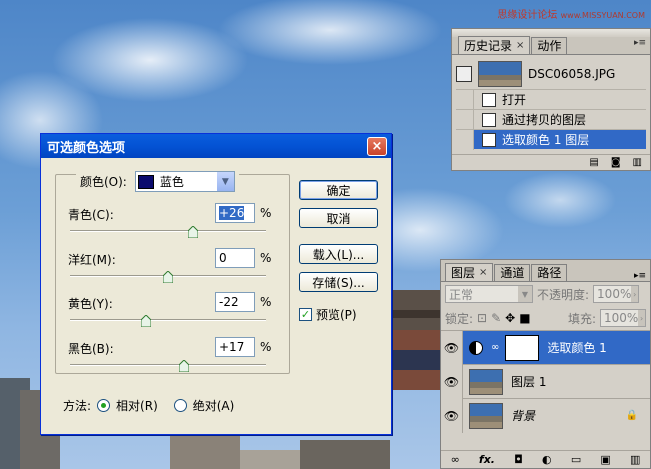 Image resolution: width=651 pixels, height=469 pixels. What do you see at coordinates (216, 146) in the screenshot?
I see `dialog-titlebar: 可选颜色选项` at bounding box center [216, 146].